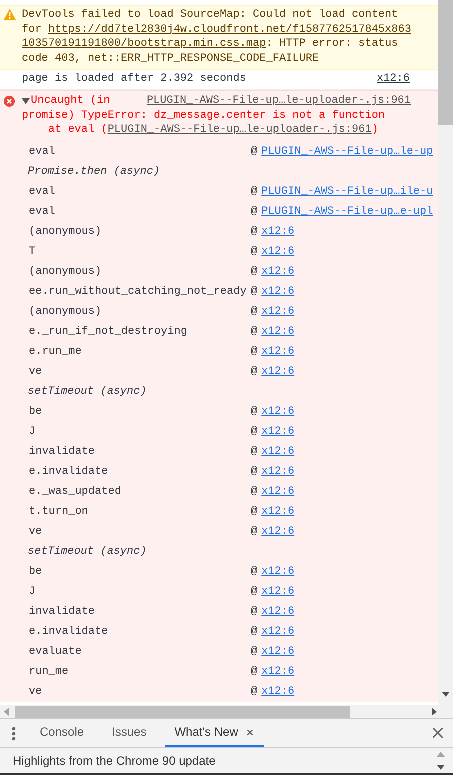  Describe the element at coordinates (438, 733) in the screenshot. I see `close-icon` at that location.